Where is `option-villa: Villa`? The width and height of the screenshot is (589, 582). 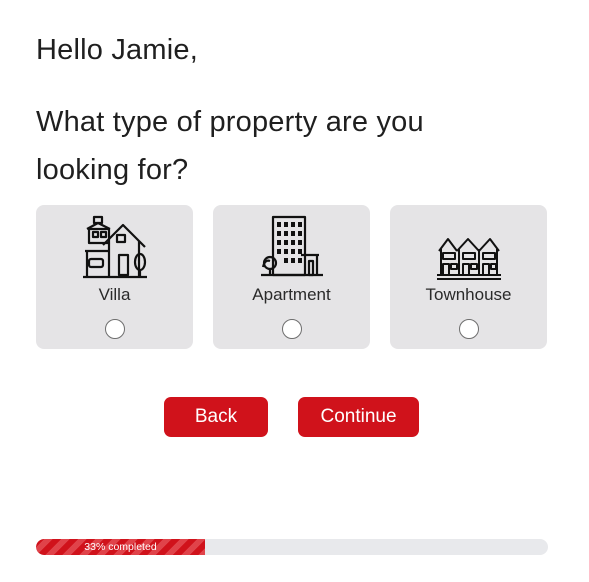
option-villa: Villa is located at coordinates (114, 277).